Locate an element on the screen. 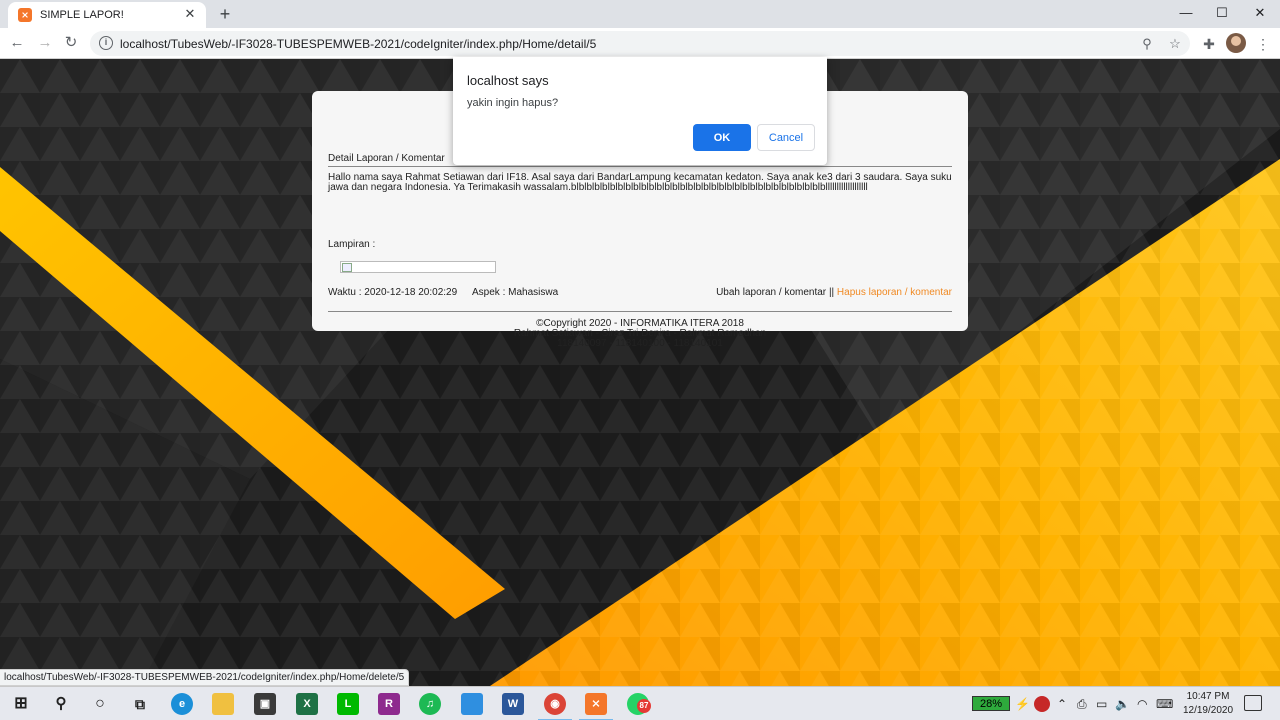  dialog-message: yakin ingin hapus? is located at coordinates (513, 103).